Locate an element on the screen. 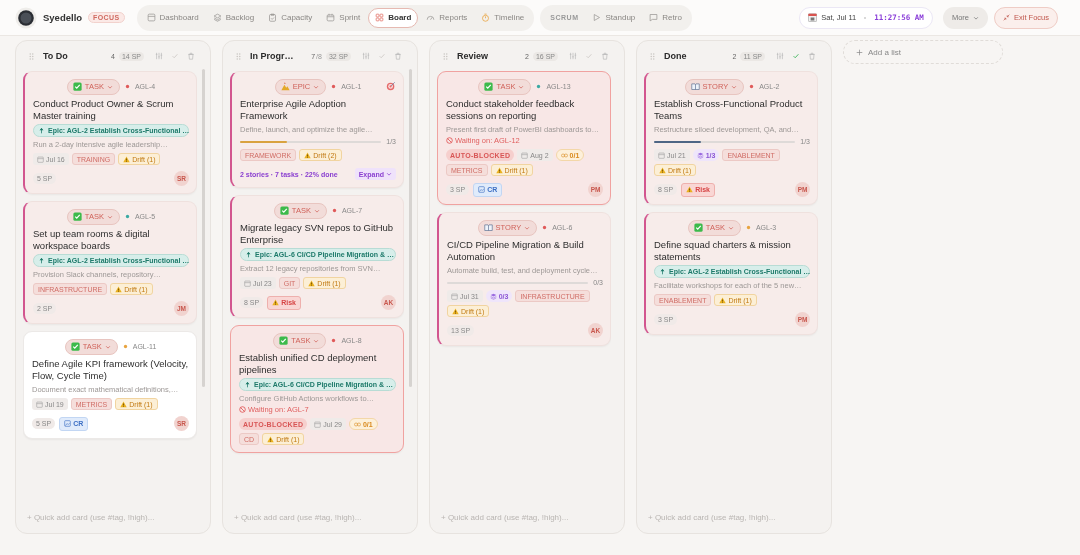  card-title: Set up team rooms & digital workspace boards is located at coordinates (92, 240).